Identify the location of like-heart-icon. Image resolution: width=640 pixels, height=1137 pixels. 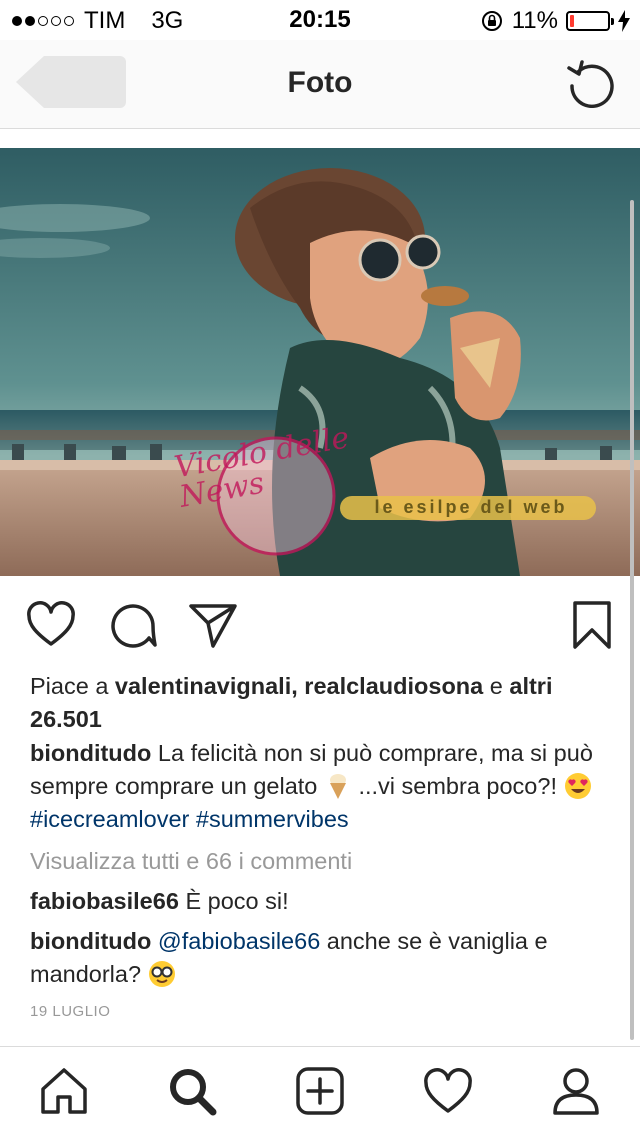
(51, 625).